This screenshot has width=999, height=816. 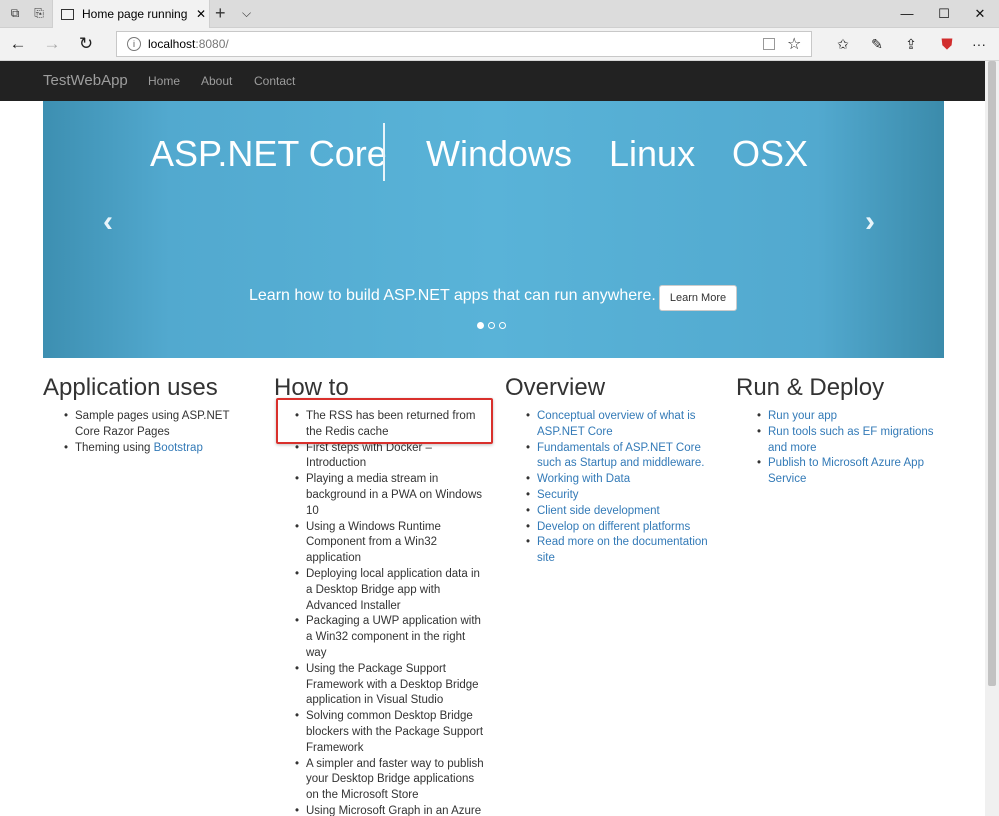 I want to click on publish-azure-link: Publish to Microsoft Azure App Service, so click(x=846, y=471).